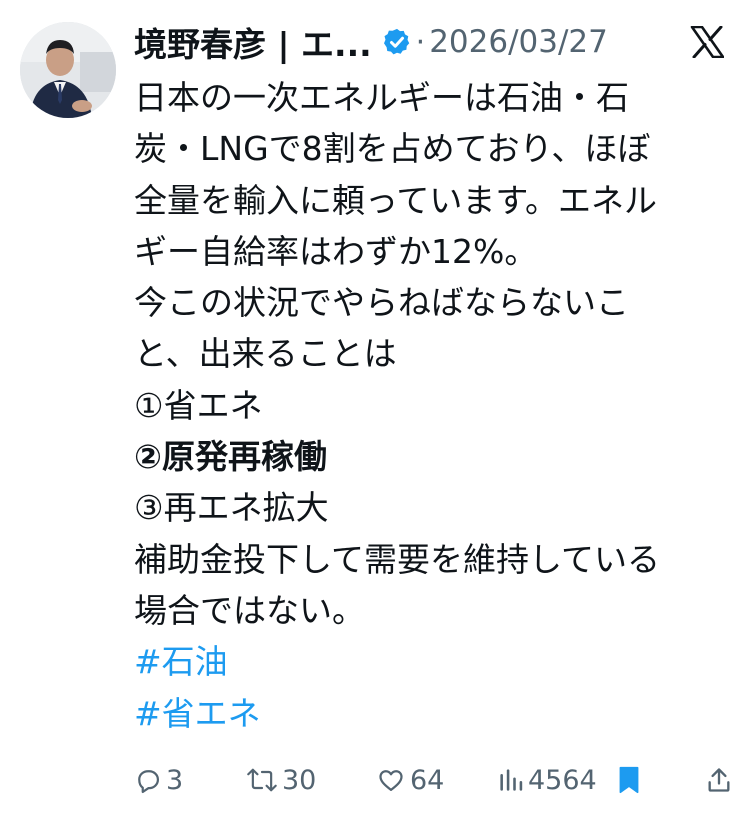 The width and height of the screenshot is (749, 822). What do you see at coordinates (262, 780) in the screenshot?
I see `repost-icon` at bounding box center [262, 780].